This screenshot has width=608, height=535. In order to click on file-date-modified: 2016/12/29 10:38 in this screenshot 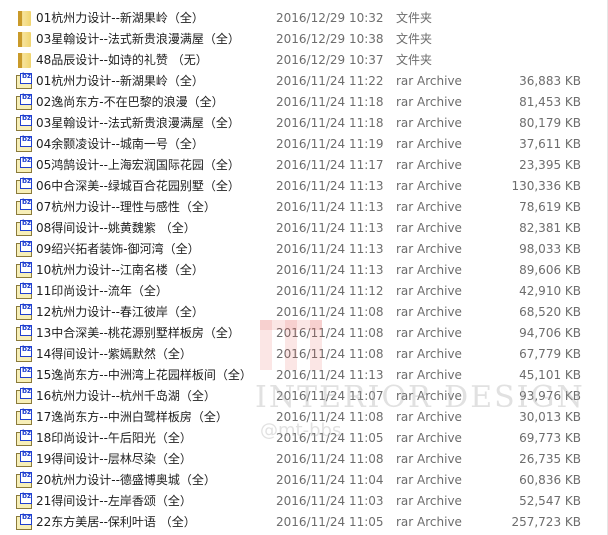, I will do `click(330, 39)`.